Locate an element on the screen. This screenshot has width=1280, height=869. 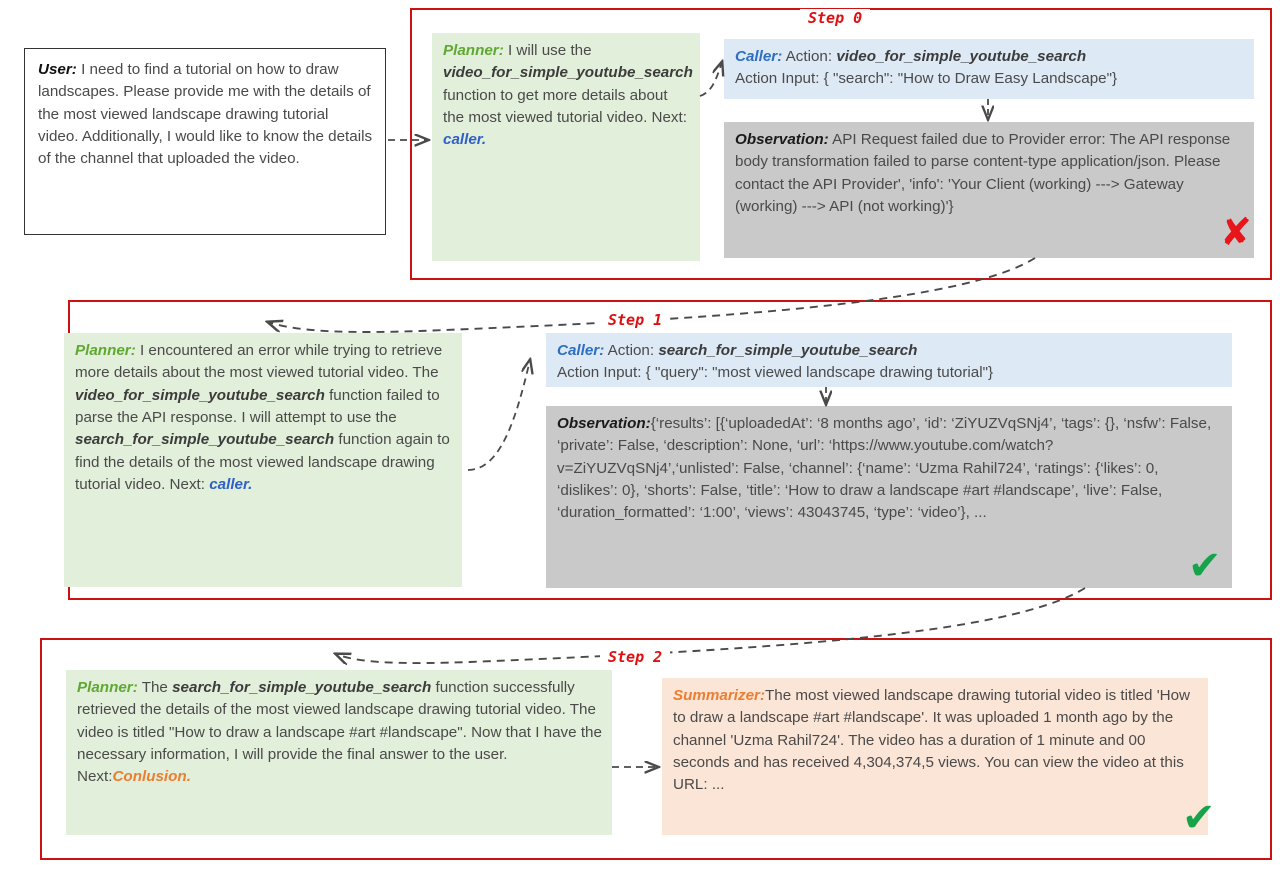
planner-text-1: The is located at coordinates (155, 687).